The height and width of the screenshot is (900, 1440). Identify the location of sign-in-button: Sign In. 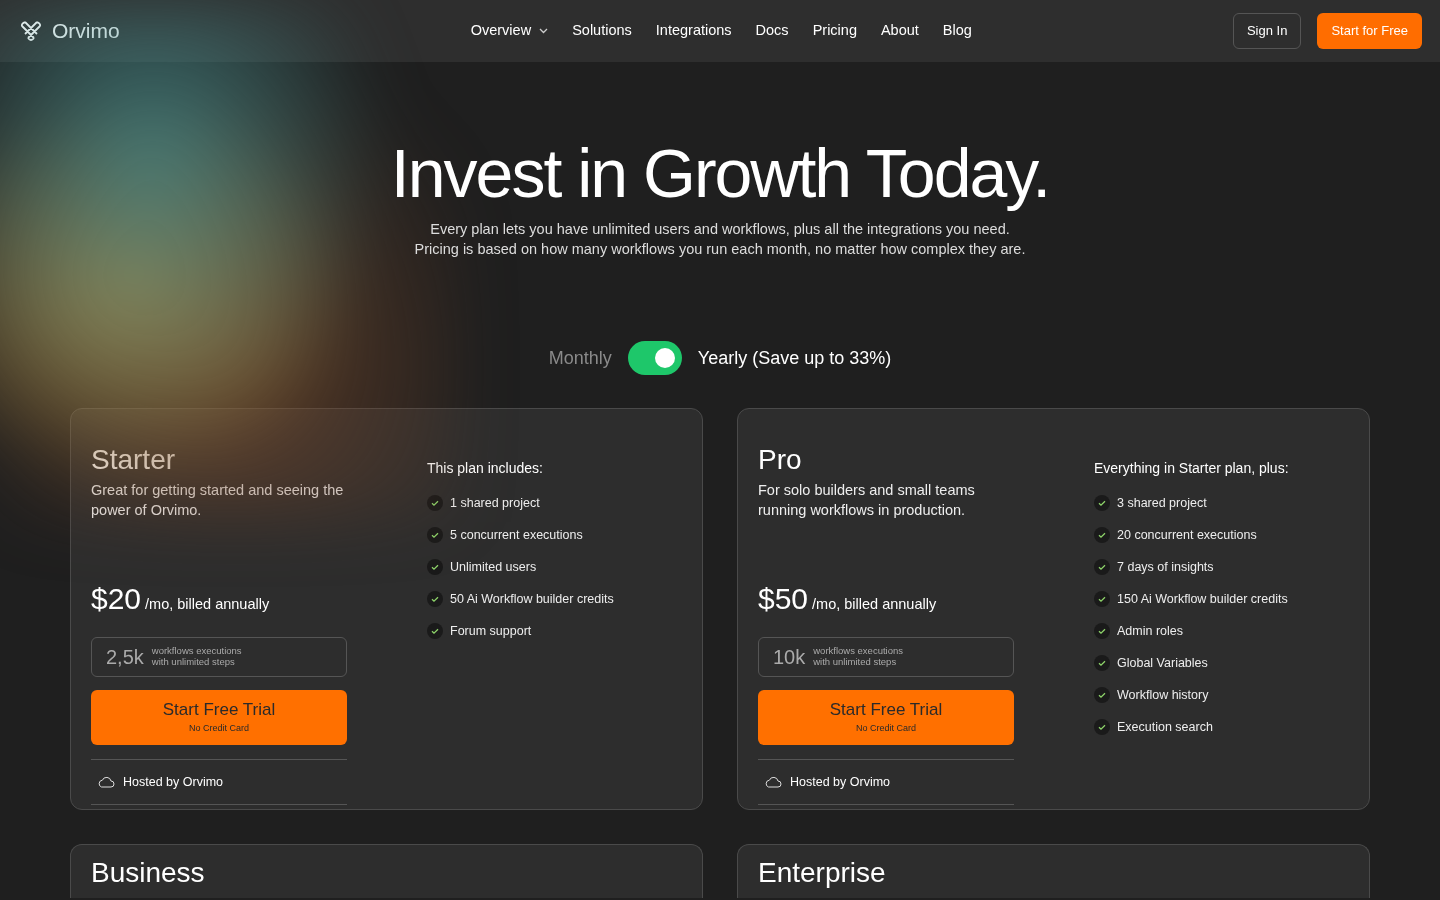
(1267, 31).